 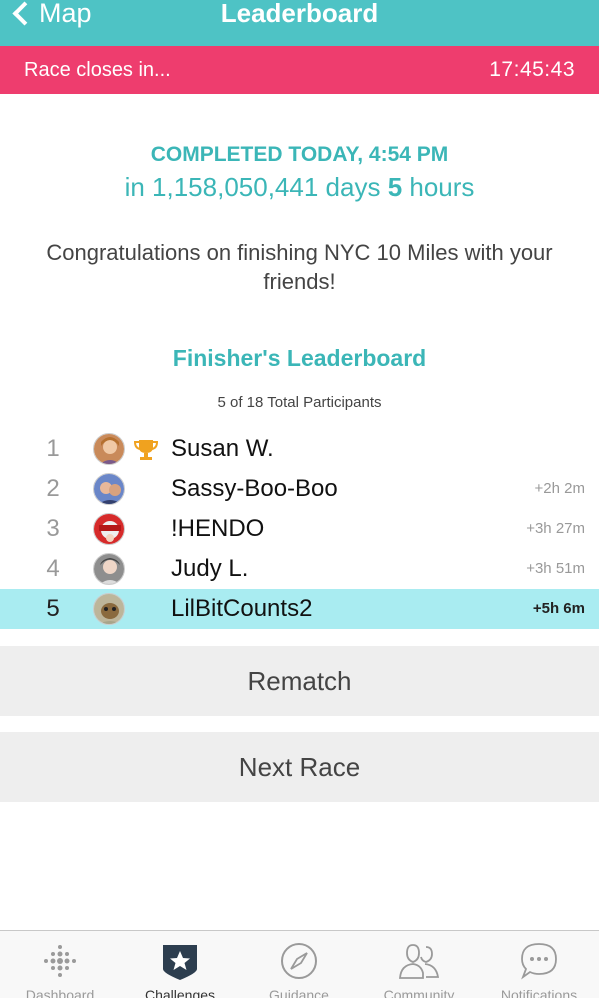 I want to click on tab-community: Community, so click(x=419, y=964).